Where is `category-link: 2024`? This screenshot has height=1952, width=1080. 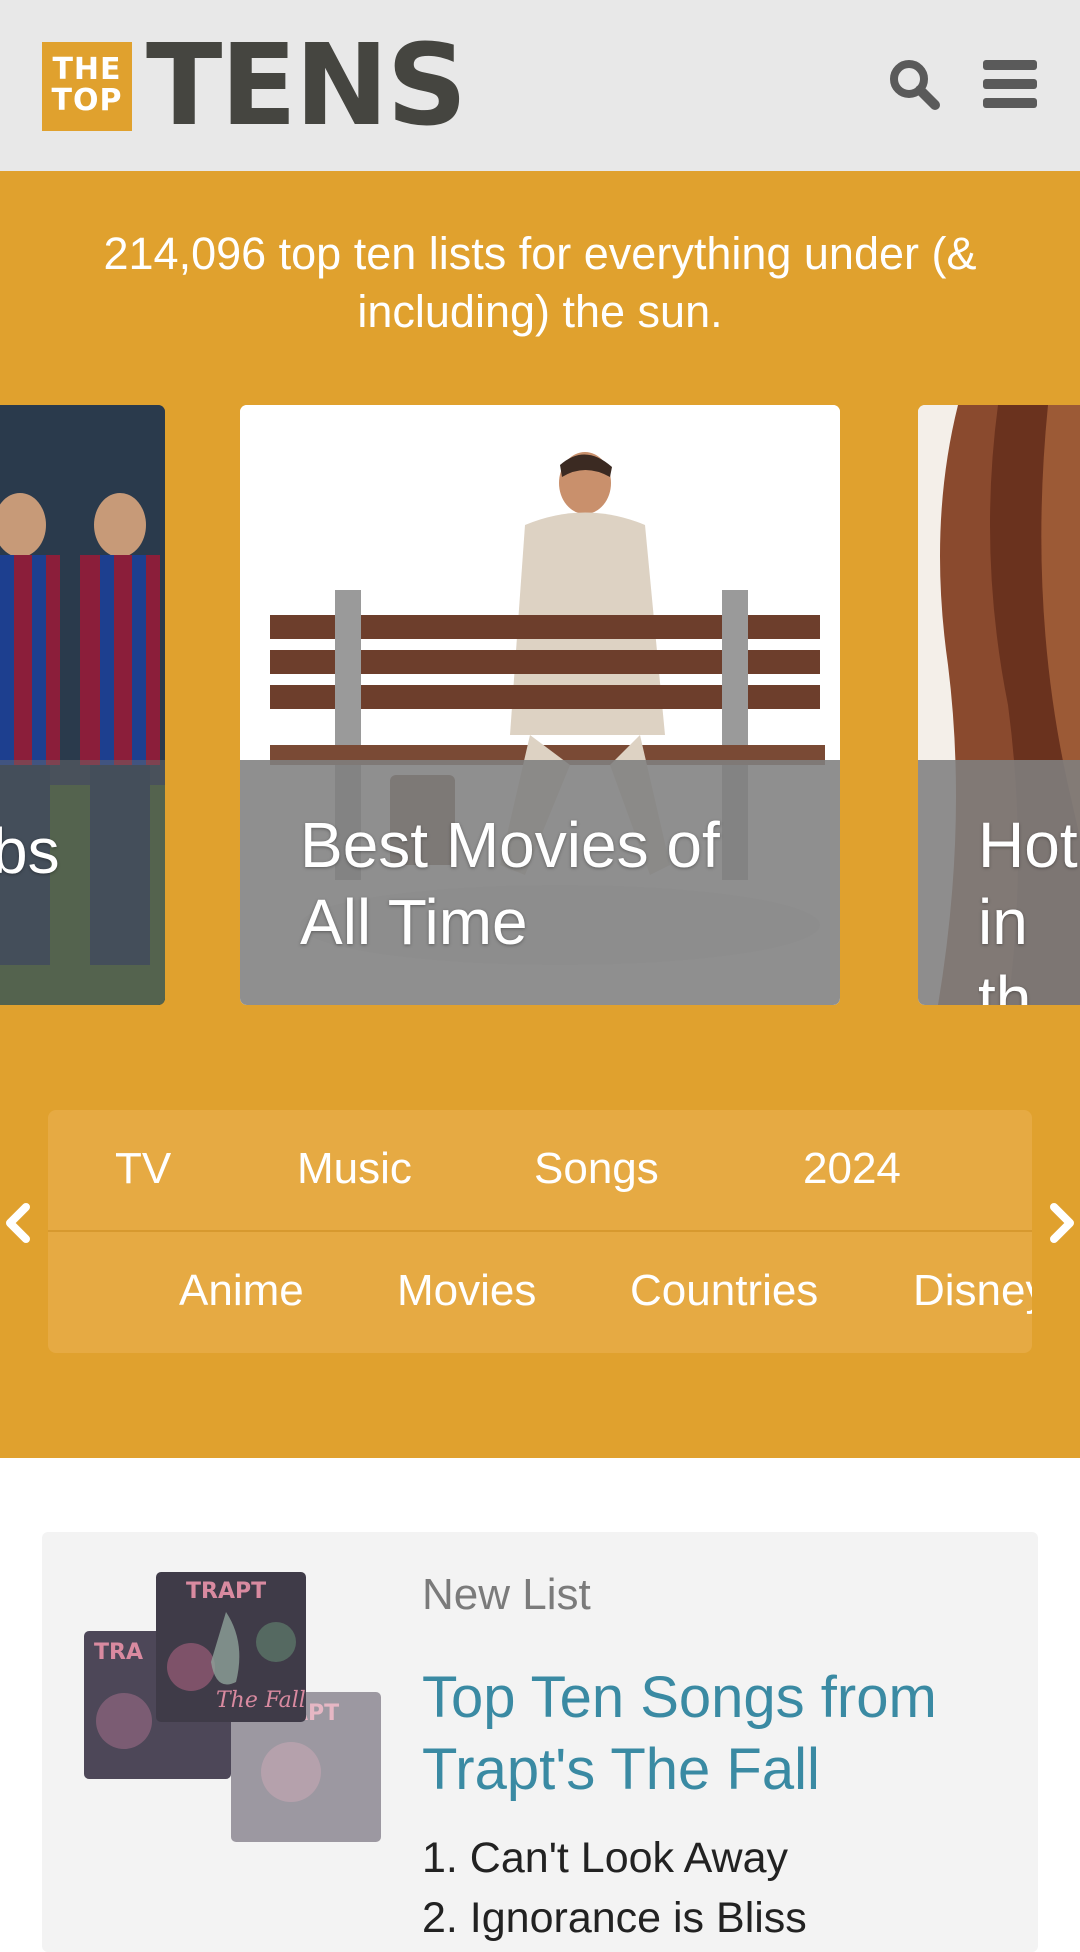 category-link: 2024 is located at coordinates (852, 1169).